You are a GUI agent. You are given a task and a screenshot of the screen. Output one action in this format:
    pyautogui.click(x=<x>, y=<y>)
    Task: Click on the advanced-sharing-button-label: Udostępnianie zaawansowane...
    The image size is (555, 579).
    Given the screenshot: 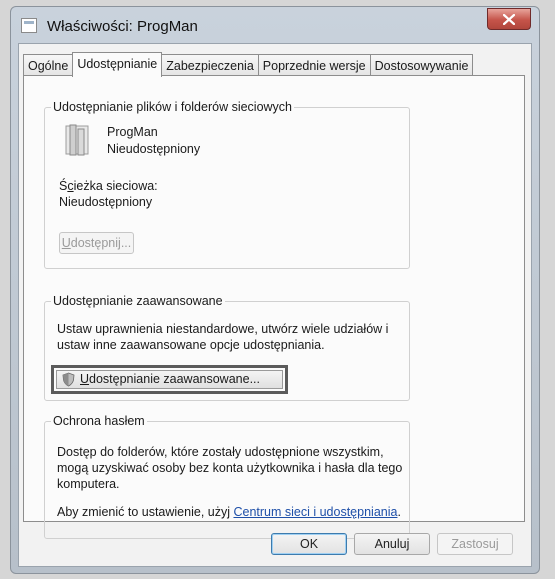 What is the action you would take?
    pyautogui.click(x=170, y=379)
    